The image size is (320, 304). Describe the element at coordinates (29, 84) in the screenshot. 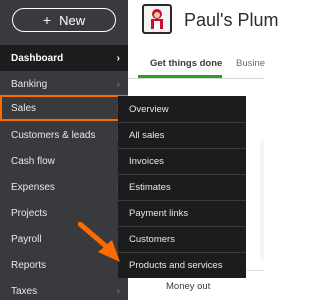

I see `sidebar-item-label: Banking` at that location.